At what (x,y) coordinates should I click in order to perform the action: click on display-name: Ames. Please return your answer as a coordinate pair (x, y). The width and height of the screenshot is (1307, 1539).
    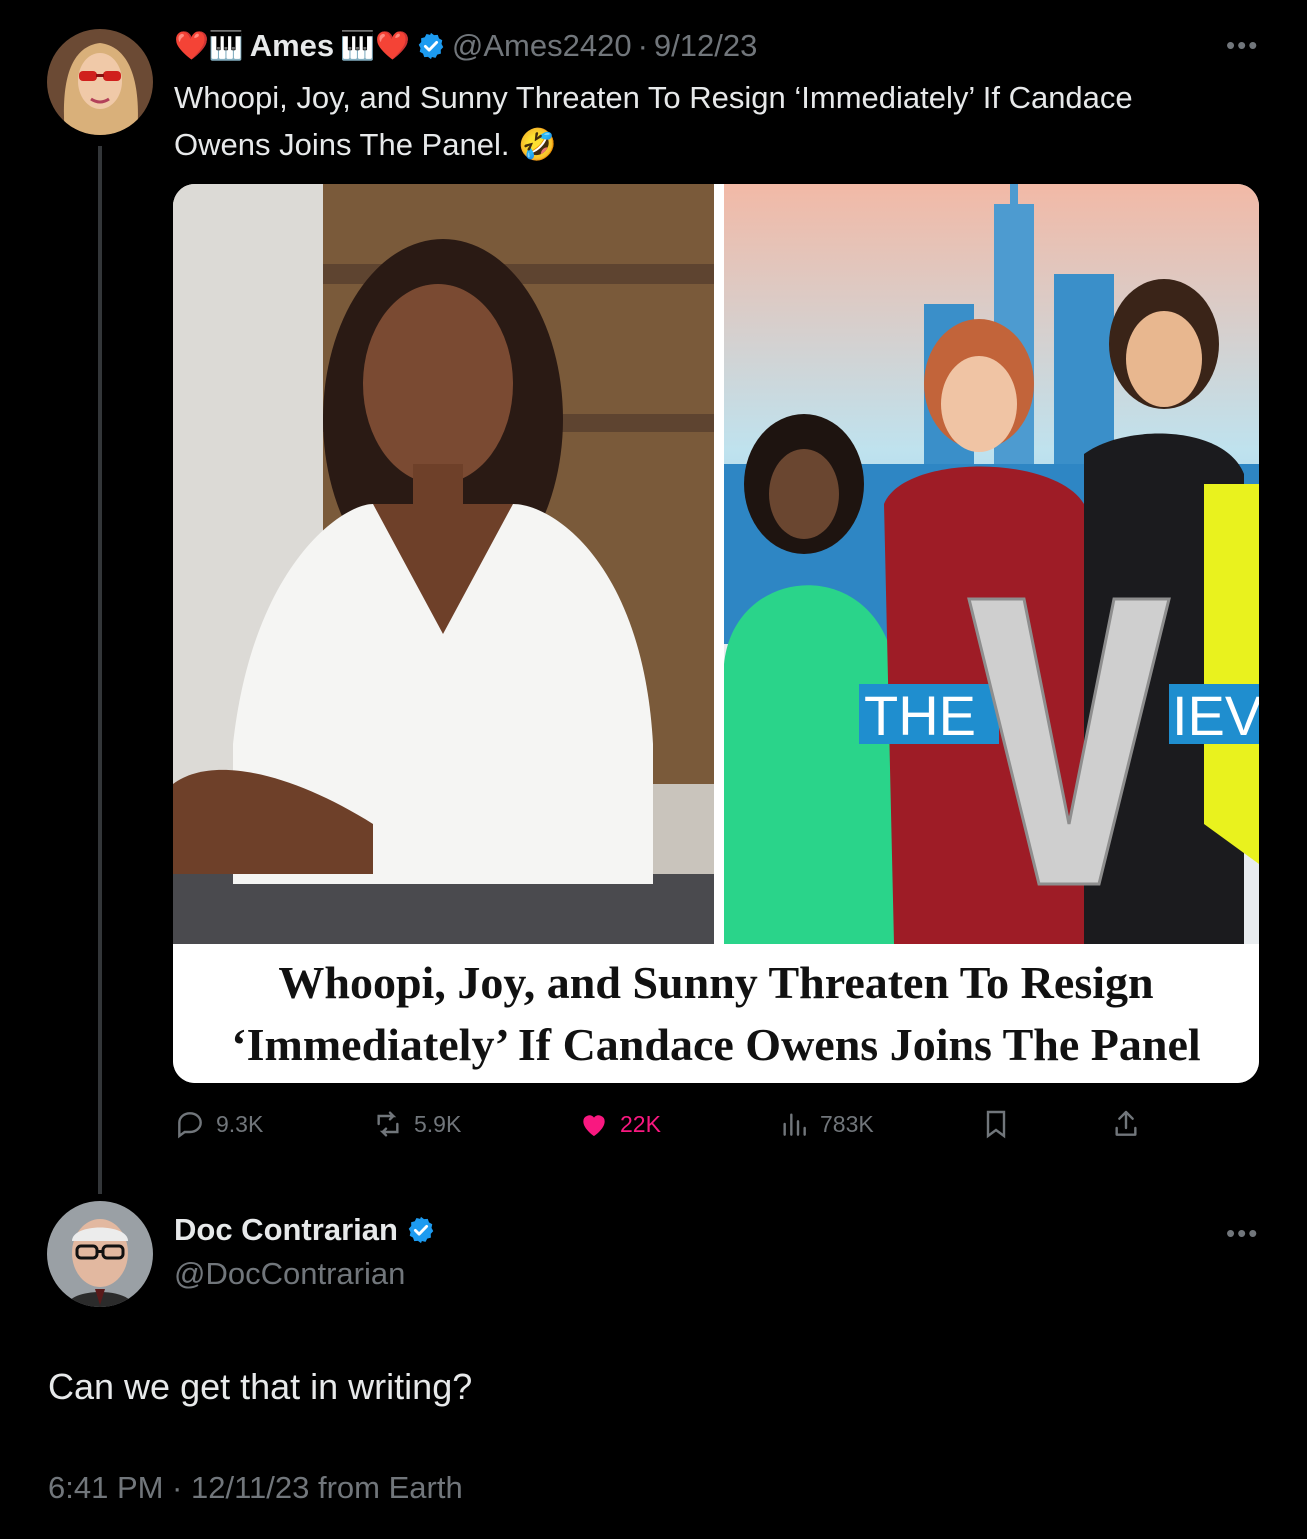
    Looking at the image, I should click on (292, 46).